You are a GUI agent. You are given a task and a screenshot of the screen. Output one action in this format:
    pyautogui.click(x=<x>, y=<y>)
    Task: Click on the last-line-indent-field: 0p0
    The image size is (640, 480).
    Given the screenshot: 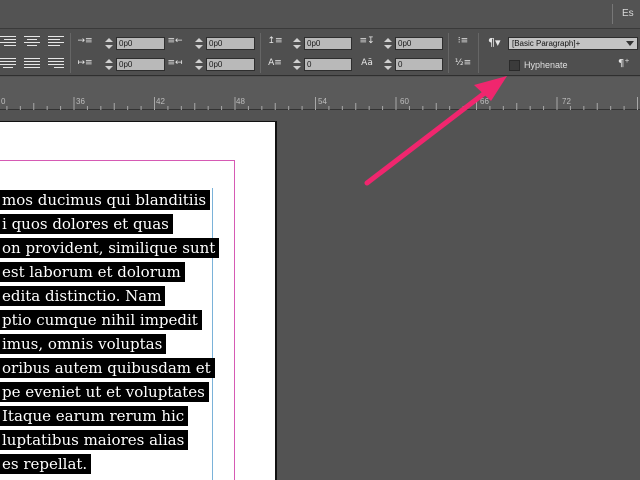 What is the action you would take?
    pyautogui.click(x=230, y=64)
    